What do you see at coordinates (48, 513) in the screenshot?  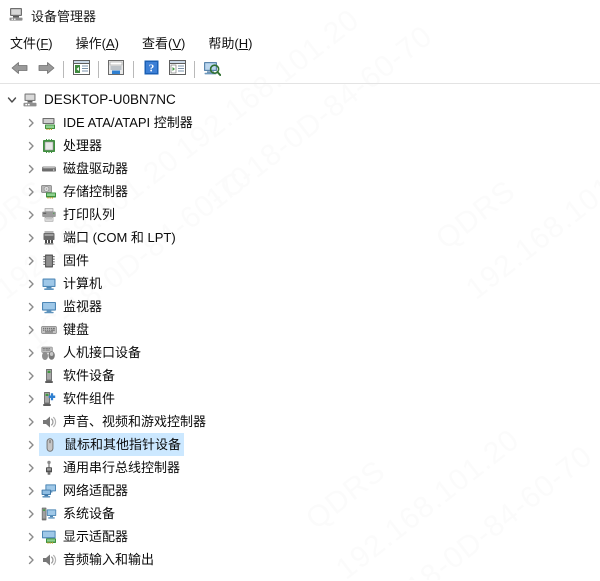 I see `system-device-icon` at bounding box center [48, 513].